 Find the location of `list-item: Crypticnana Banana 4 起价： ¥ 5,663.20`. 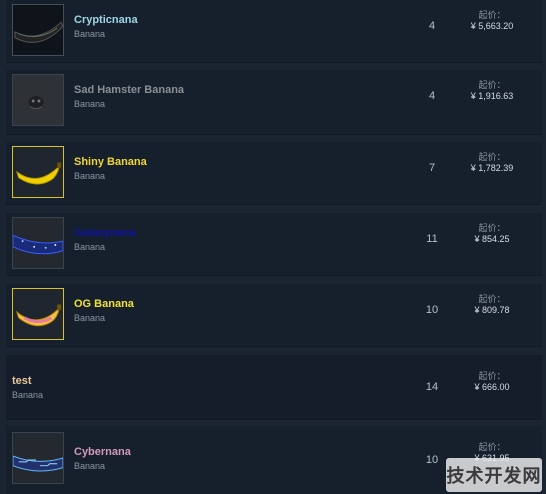

list-item: Crypticnana Banana 4 起价： ¥ 5,663.20 is located at coordinates (274, 31).